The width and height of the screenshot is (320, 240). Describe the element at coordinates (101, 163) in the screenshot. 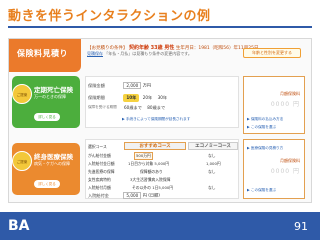

I see `row-label: 入院給付金日額` at that location.